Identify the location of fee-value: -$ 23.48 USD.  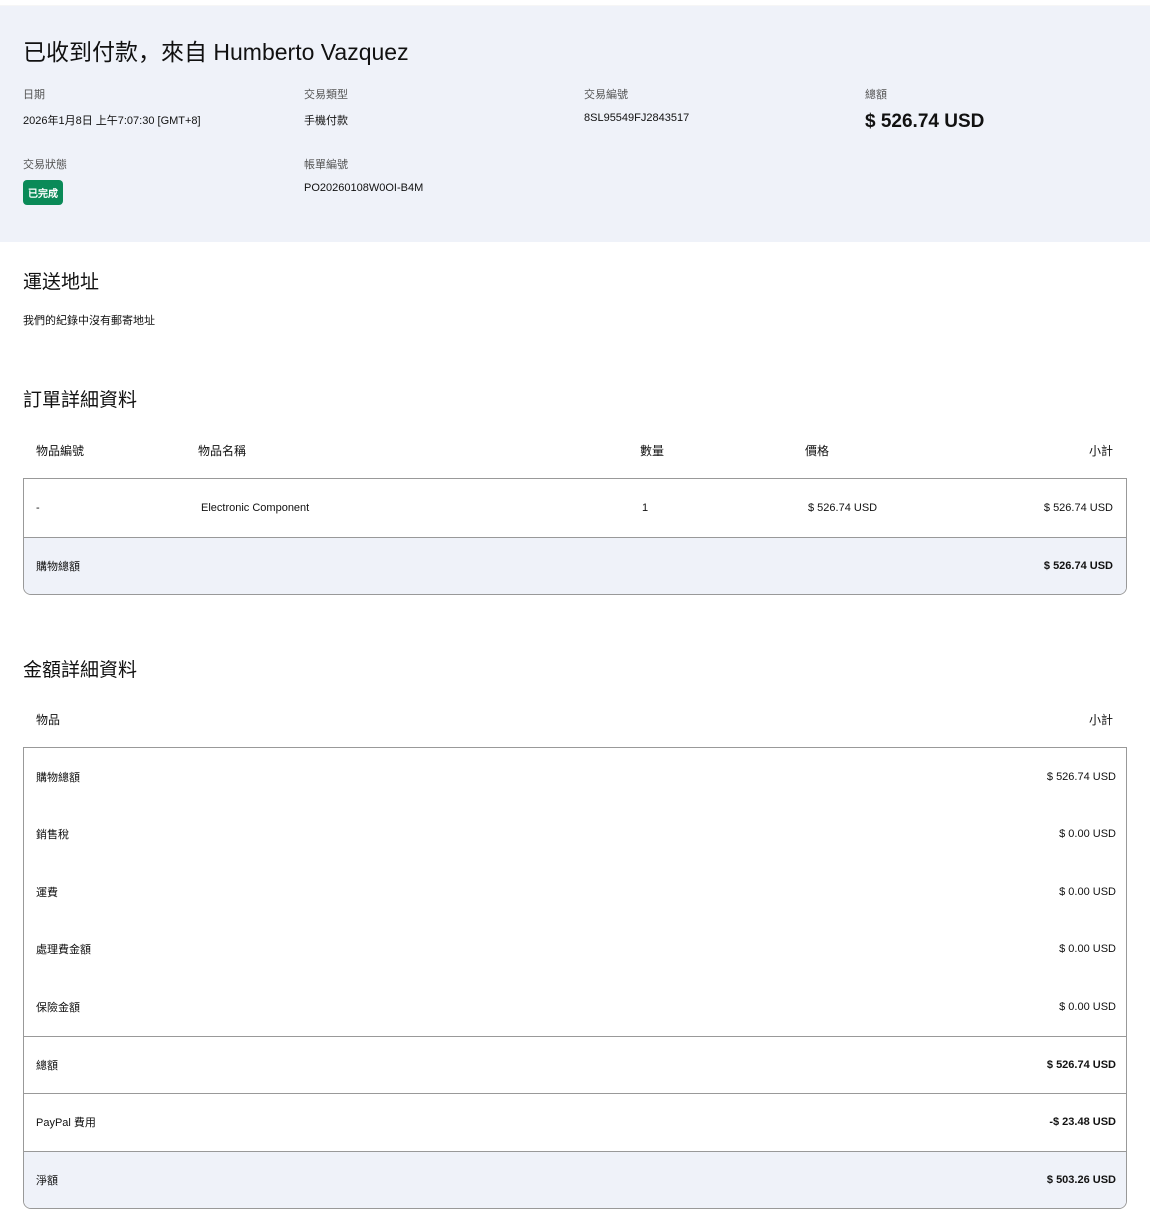
(1082, 1122).